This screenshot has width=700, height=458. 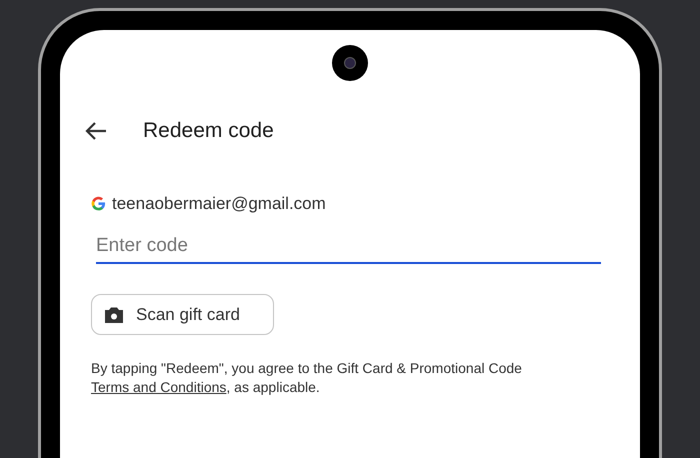 I want to click on terms-link: Terms and Conditions, so click(x=158, y=387).